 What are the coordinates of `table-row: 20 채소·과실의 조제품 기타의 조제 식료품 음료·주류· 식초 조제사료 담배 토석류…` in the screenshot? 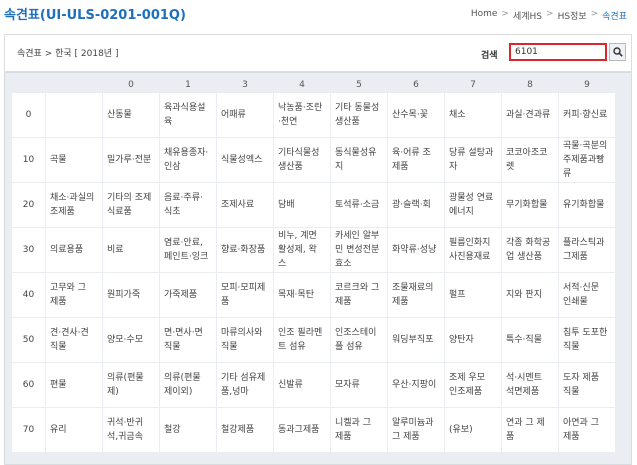 It's located at (313, 205).